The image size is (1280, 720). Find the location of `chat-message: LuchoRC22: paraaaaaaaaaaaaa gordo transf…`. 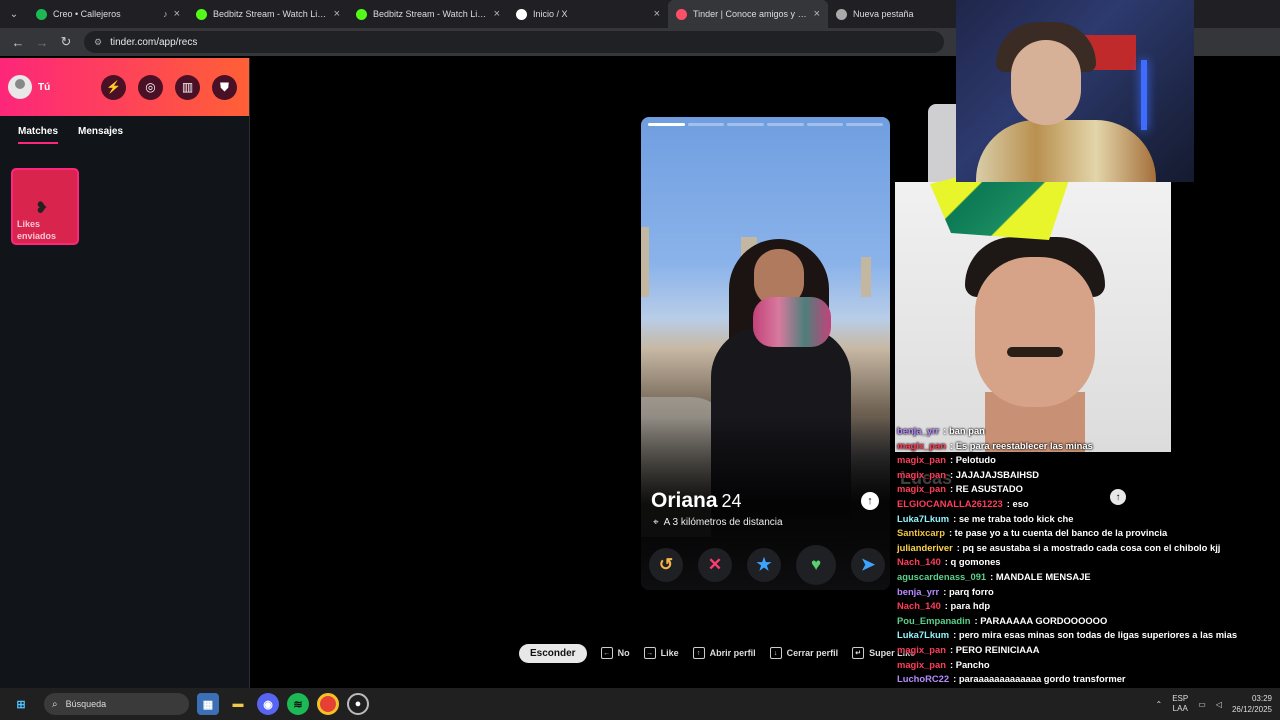

chat-message: LuchoRC22: paraaaaaaaaaaaaa gordo transf… is located at coordinates (1087, 679).